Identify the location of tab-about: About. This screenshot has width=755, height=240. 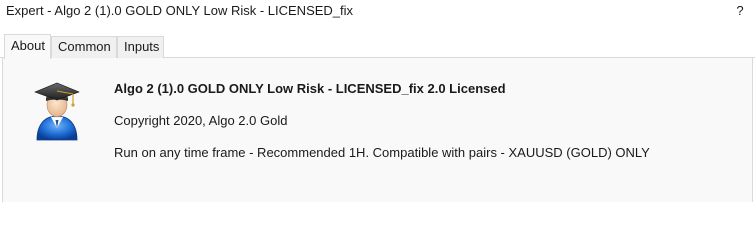
(27, 46).